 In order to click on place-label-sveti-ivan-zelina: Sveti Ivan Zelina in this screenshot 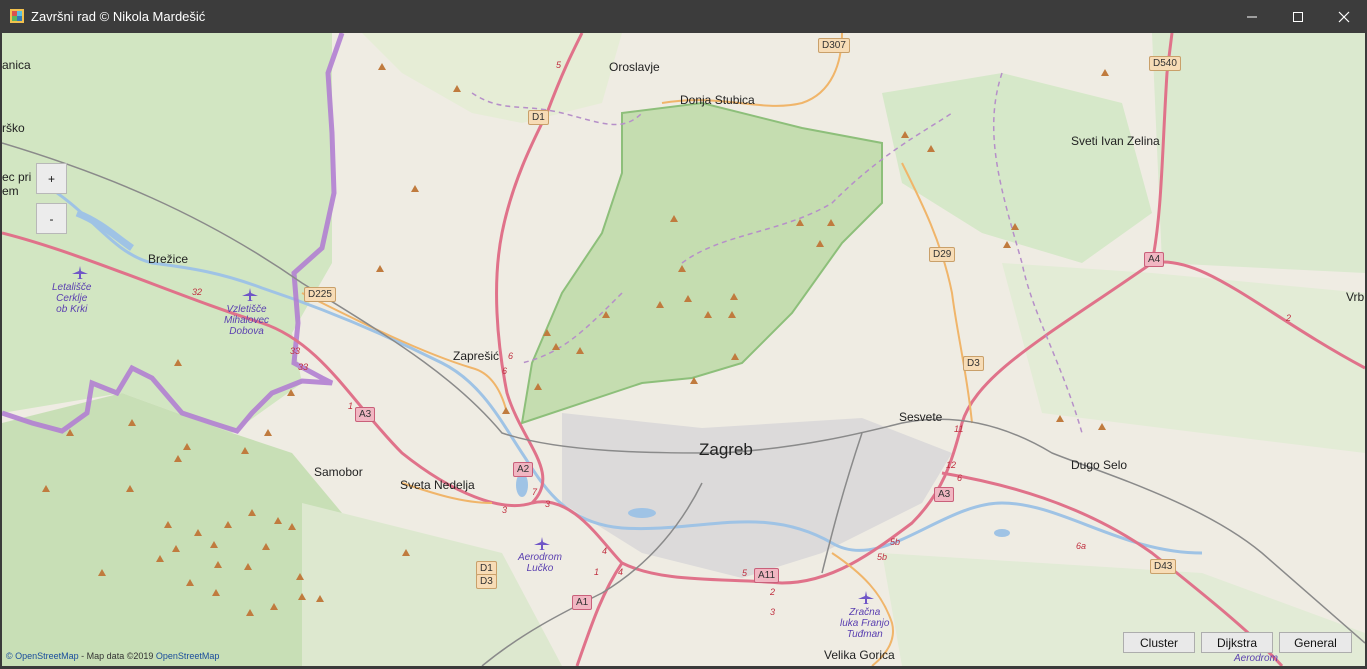, I will do `click(1115, 141)`.